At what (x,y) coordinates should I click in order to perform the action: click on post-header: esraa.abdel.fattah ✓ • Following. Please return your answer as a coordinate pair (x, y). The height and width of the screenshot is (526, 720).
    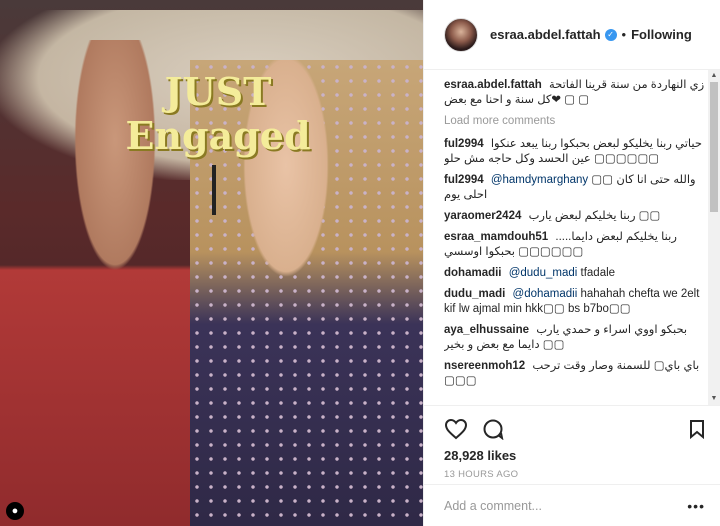
    Looking at the image, I should click on (572, 35).